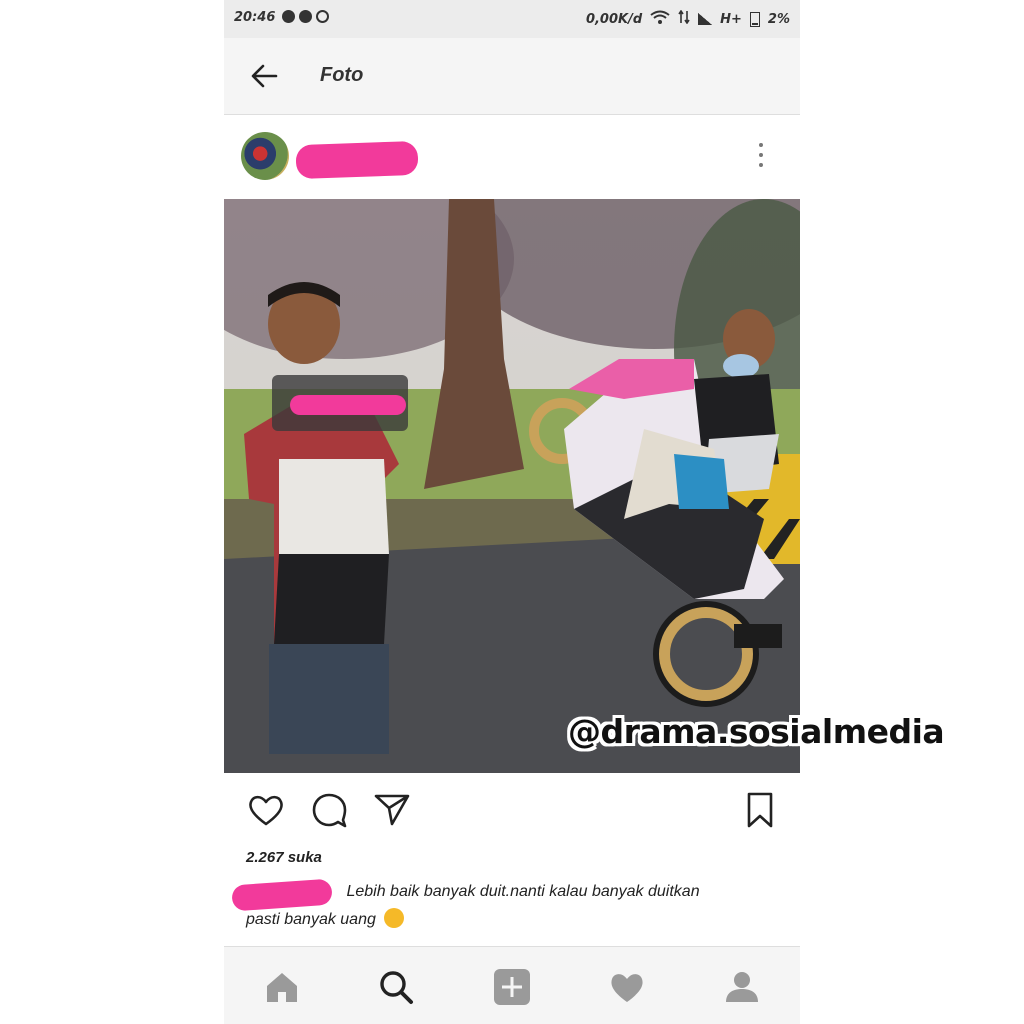 Image resolution: width=1024 pixels, height=1024 pixels. I want to click on more-vertical-icon, so click(761, 156).